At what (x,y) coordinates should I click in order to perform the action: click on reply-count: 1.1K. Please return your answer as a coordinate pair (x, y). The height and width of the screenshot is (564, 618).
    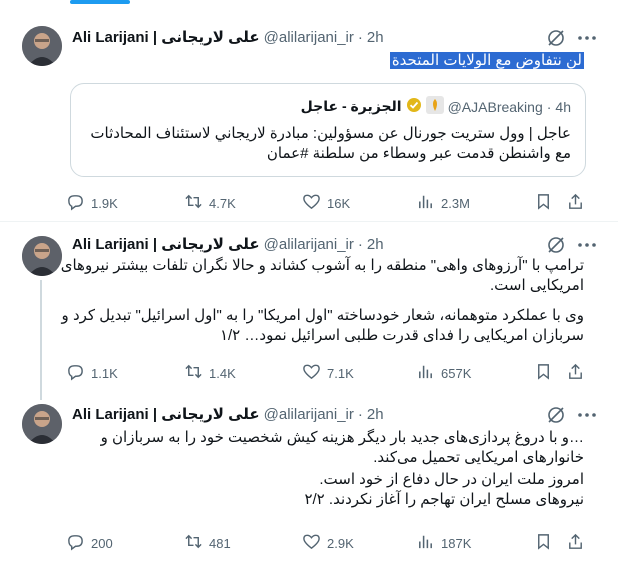
    Looking at the image, I should click on (104, 373).